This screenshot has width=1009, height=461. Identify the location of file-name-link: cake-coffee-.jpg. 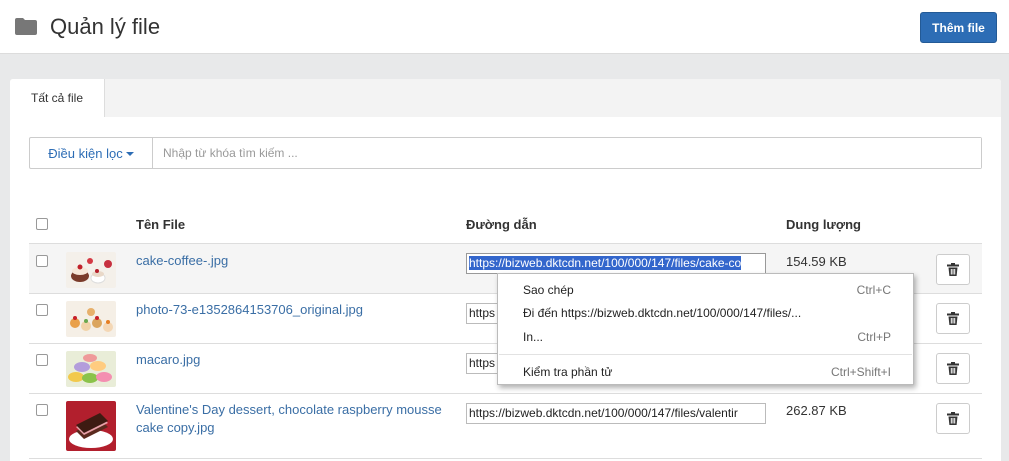
(182, 261).